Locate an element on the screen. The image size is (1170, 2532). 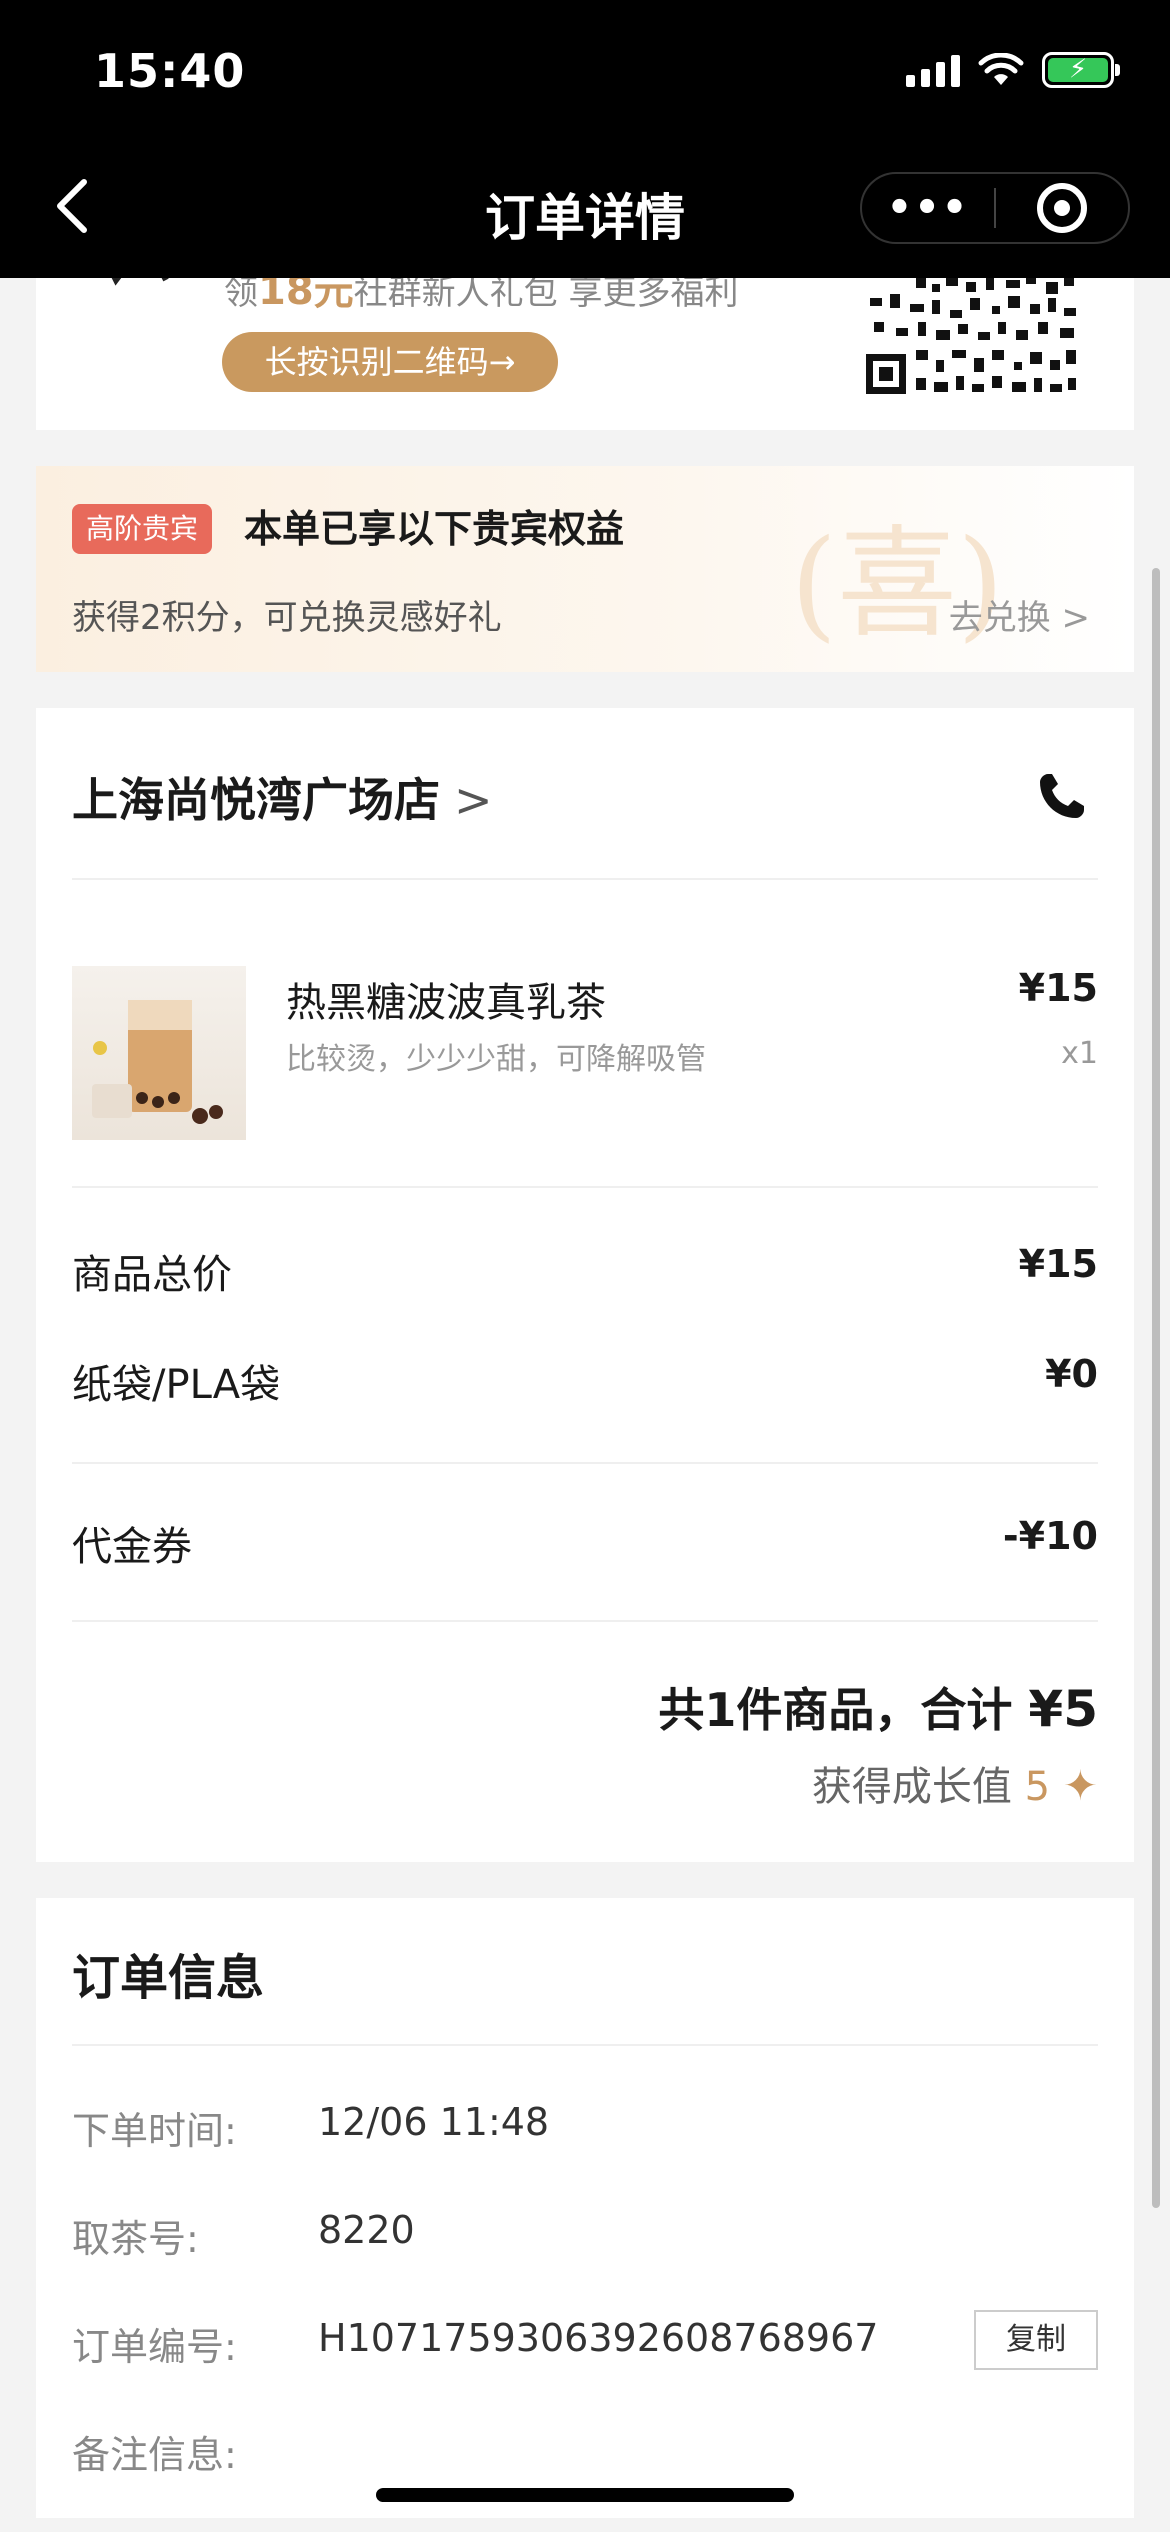
remarks-label: 备注信息: is located at coordinates (154, 2455).